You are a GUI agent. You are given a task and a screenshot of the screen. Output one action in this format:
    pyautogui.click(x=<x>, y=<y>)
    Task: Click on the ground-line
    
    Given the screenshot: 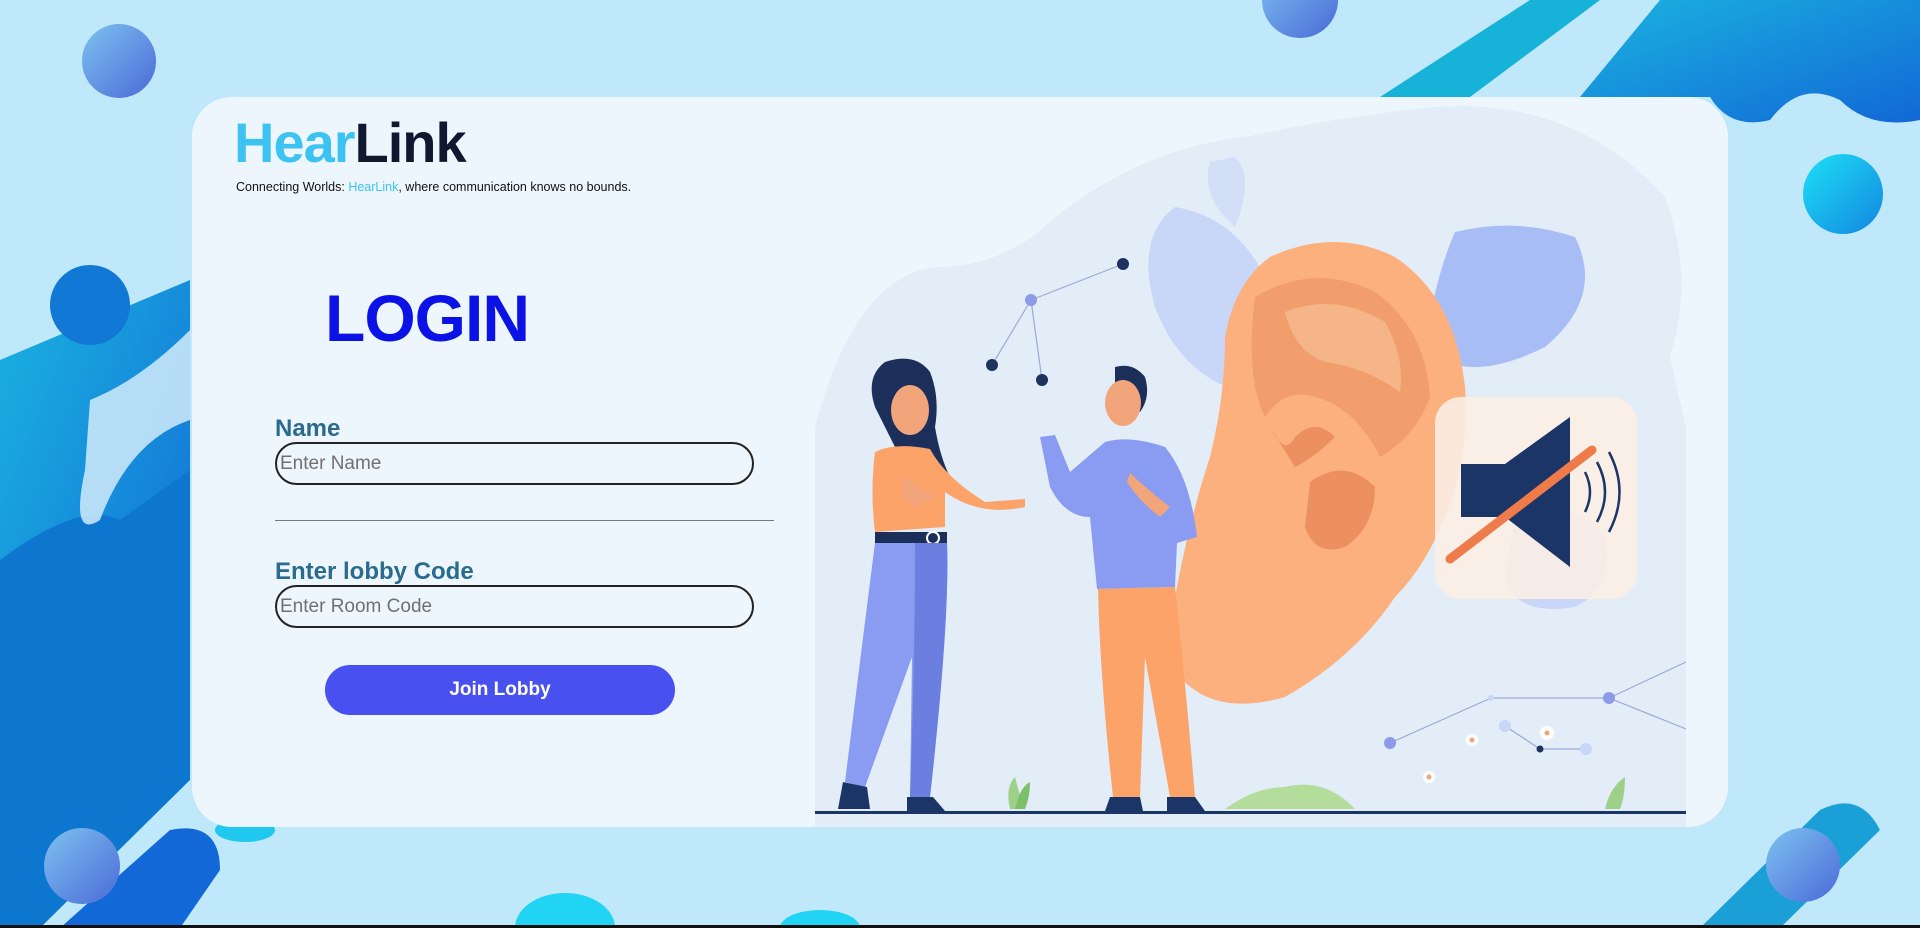 What is the action you would take?
    pyautogui.click(x=1250, y=812)
    